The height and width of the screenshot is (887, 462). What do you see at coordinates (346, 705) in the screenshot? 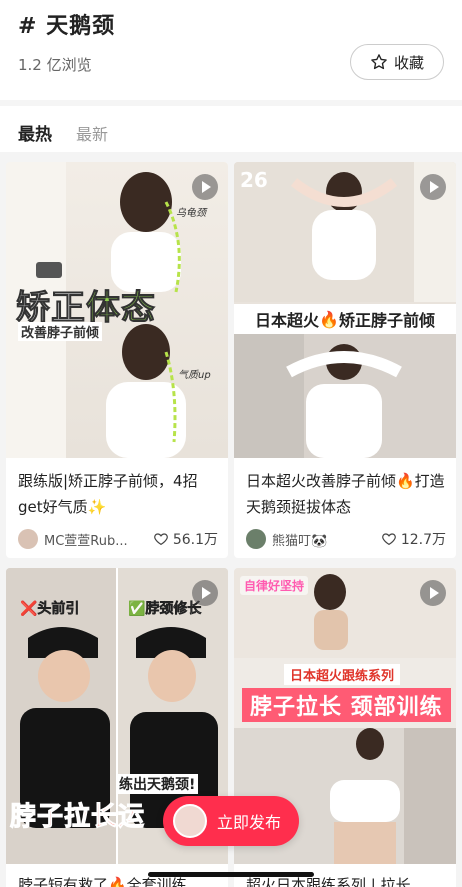
I see `cover-headline: 脖子拉长 颈部训练` at bounding box center [346, 705].